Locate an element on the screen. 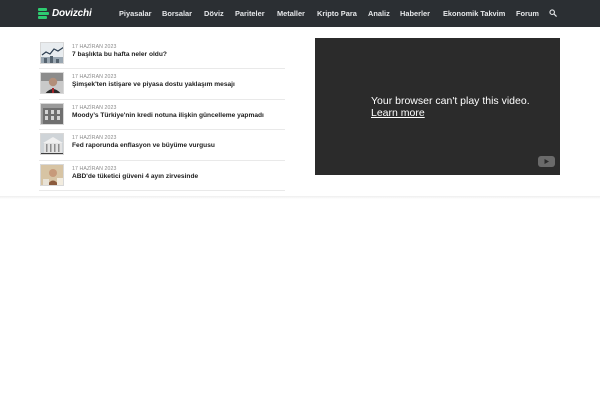 Image resolution: width=600 pixels, height=400 pixels. nav-item-piyasalar: Piyasalar is located at coordinates (135, 13).